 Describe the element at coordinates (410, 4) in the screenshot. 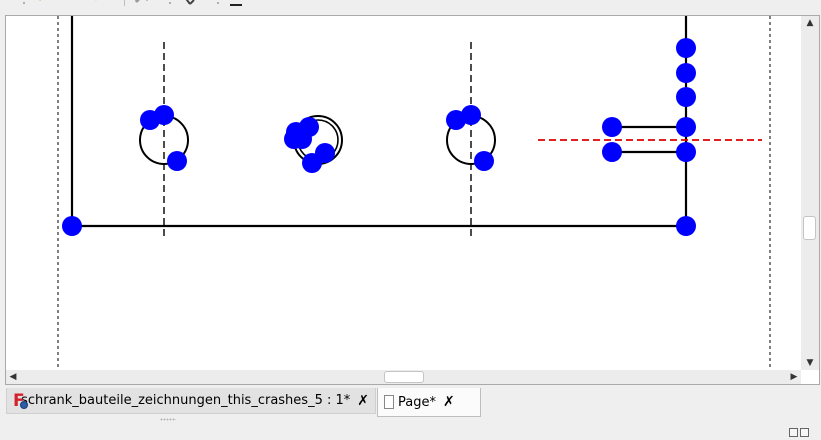

I see `toolbar` at that location.